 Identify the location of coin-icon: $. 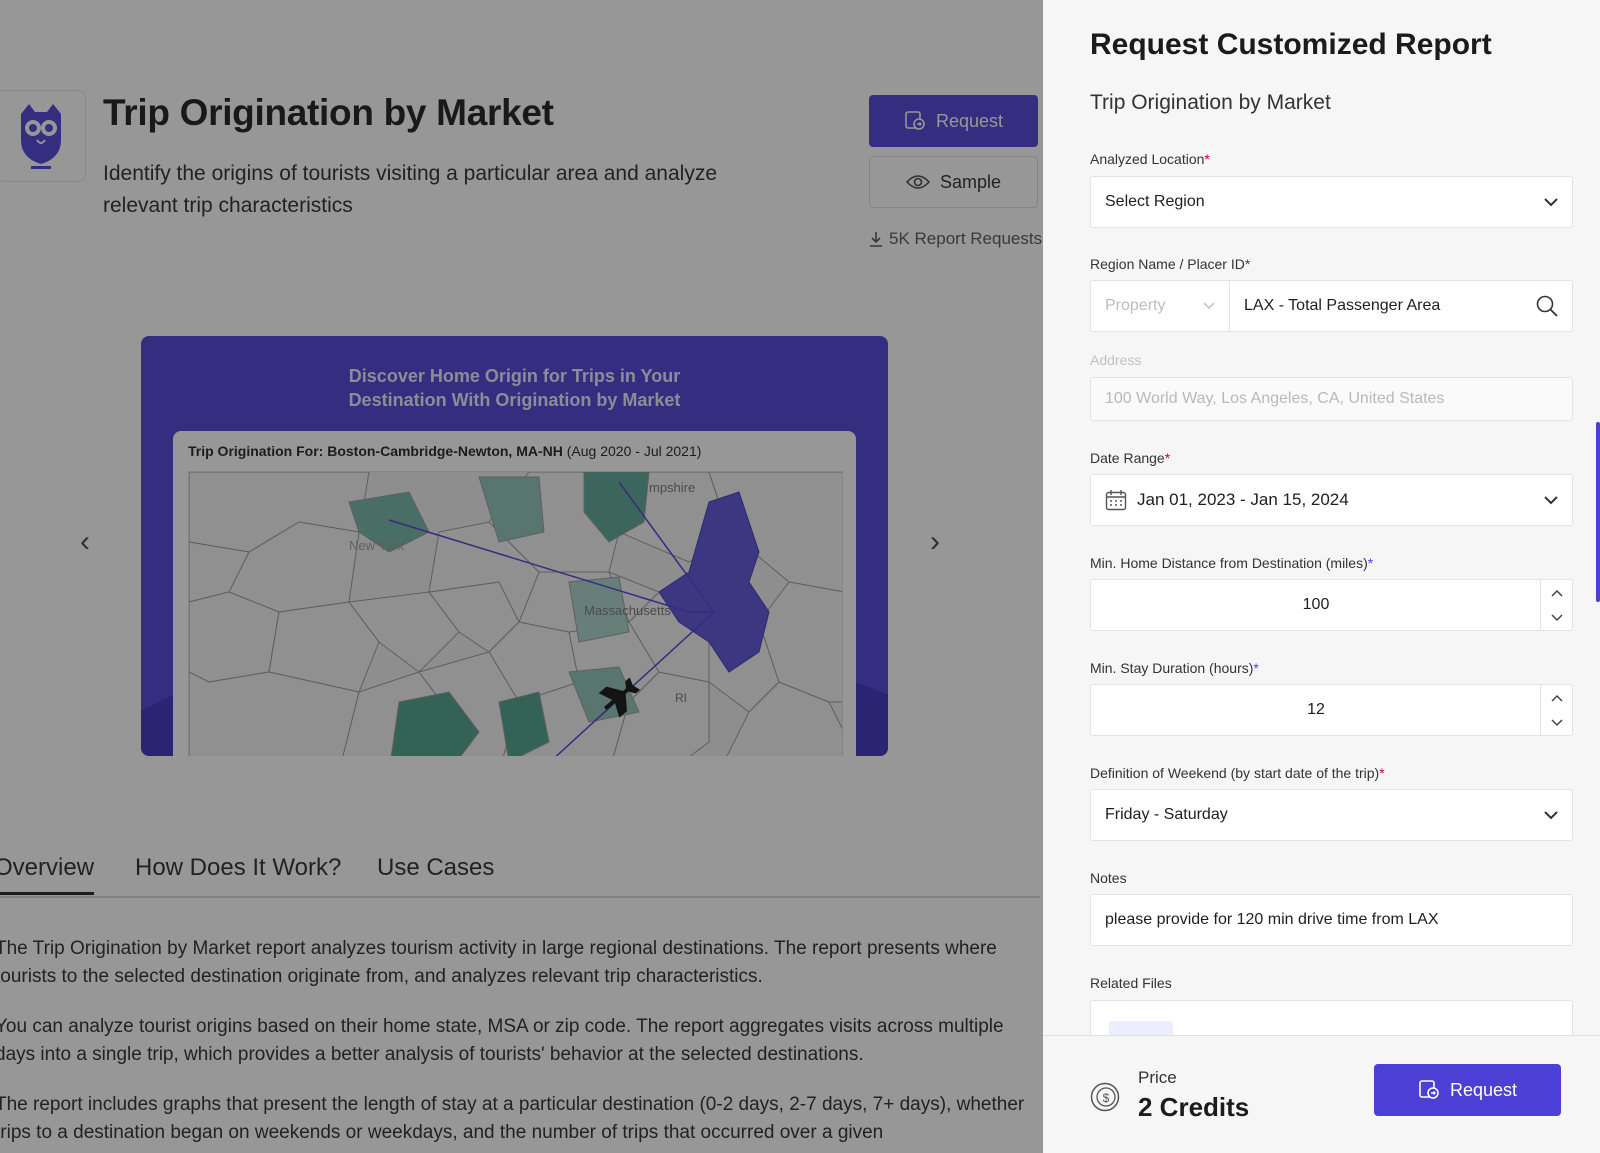
(1105, 1097).